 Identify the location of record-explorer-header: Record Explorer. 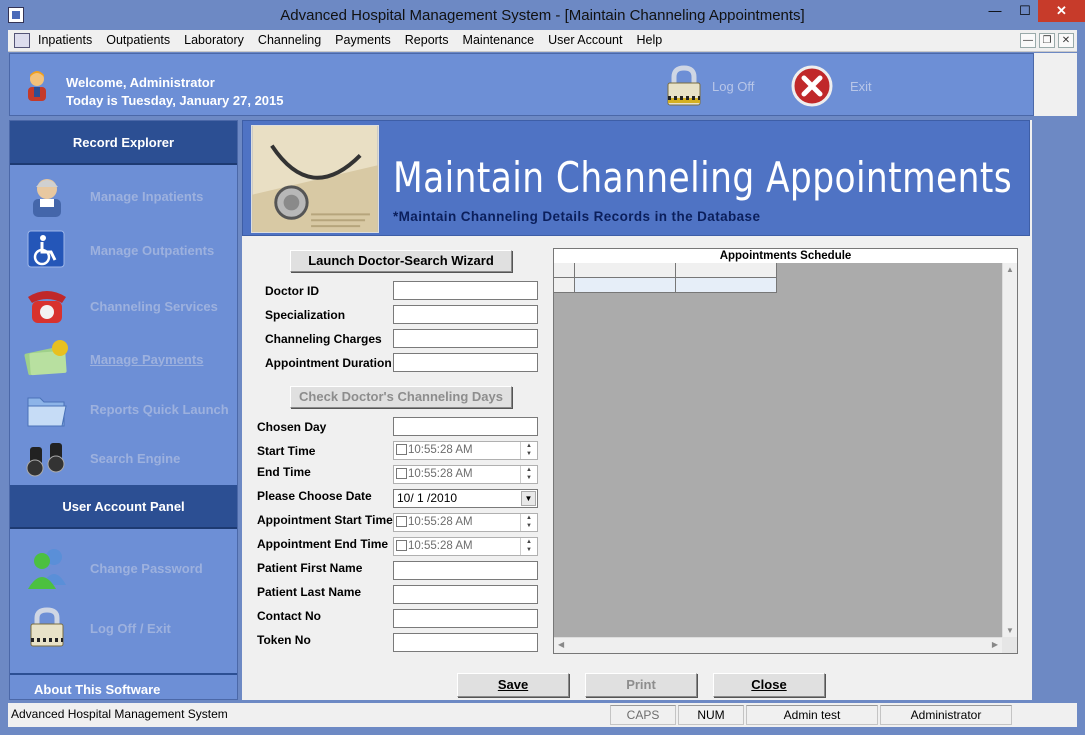
(123, 143).